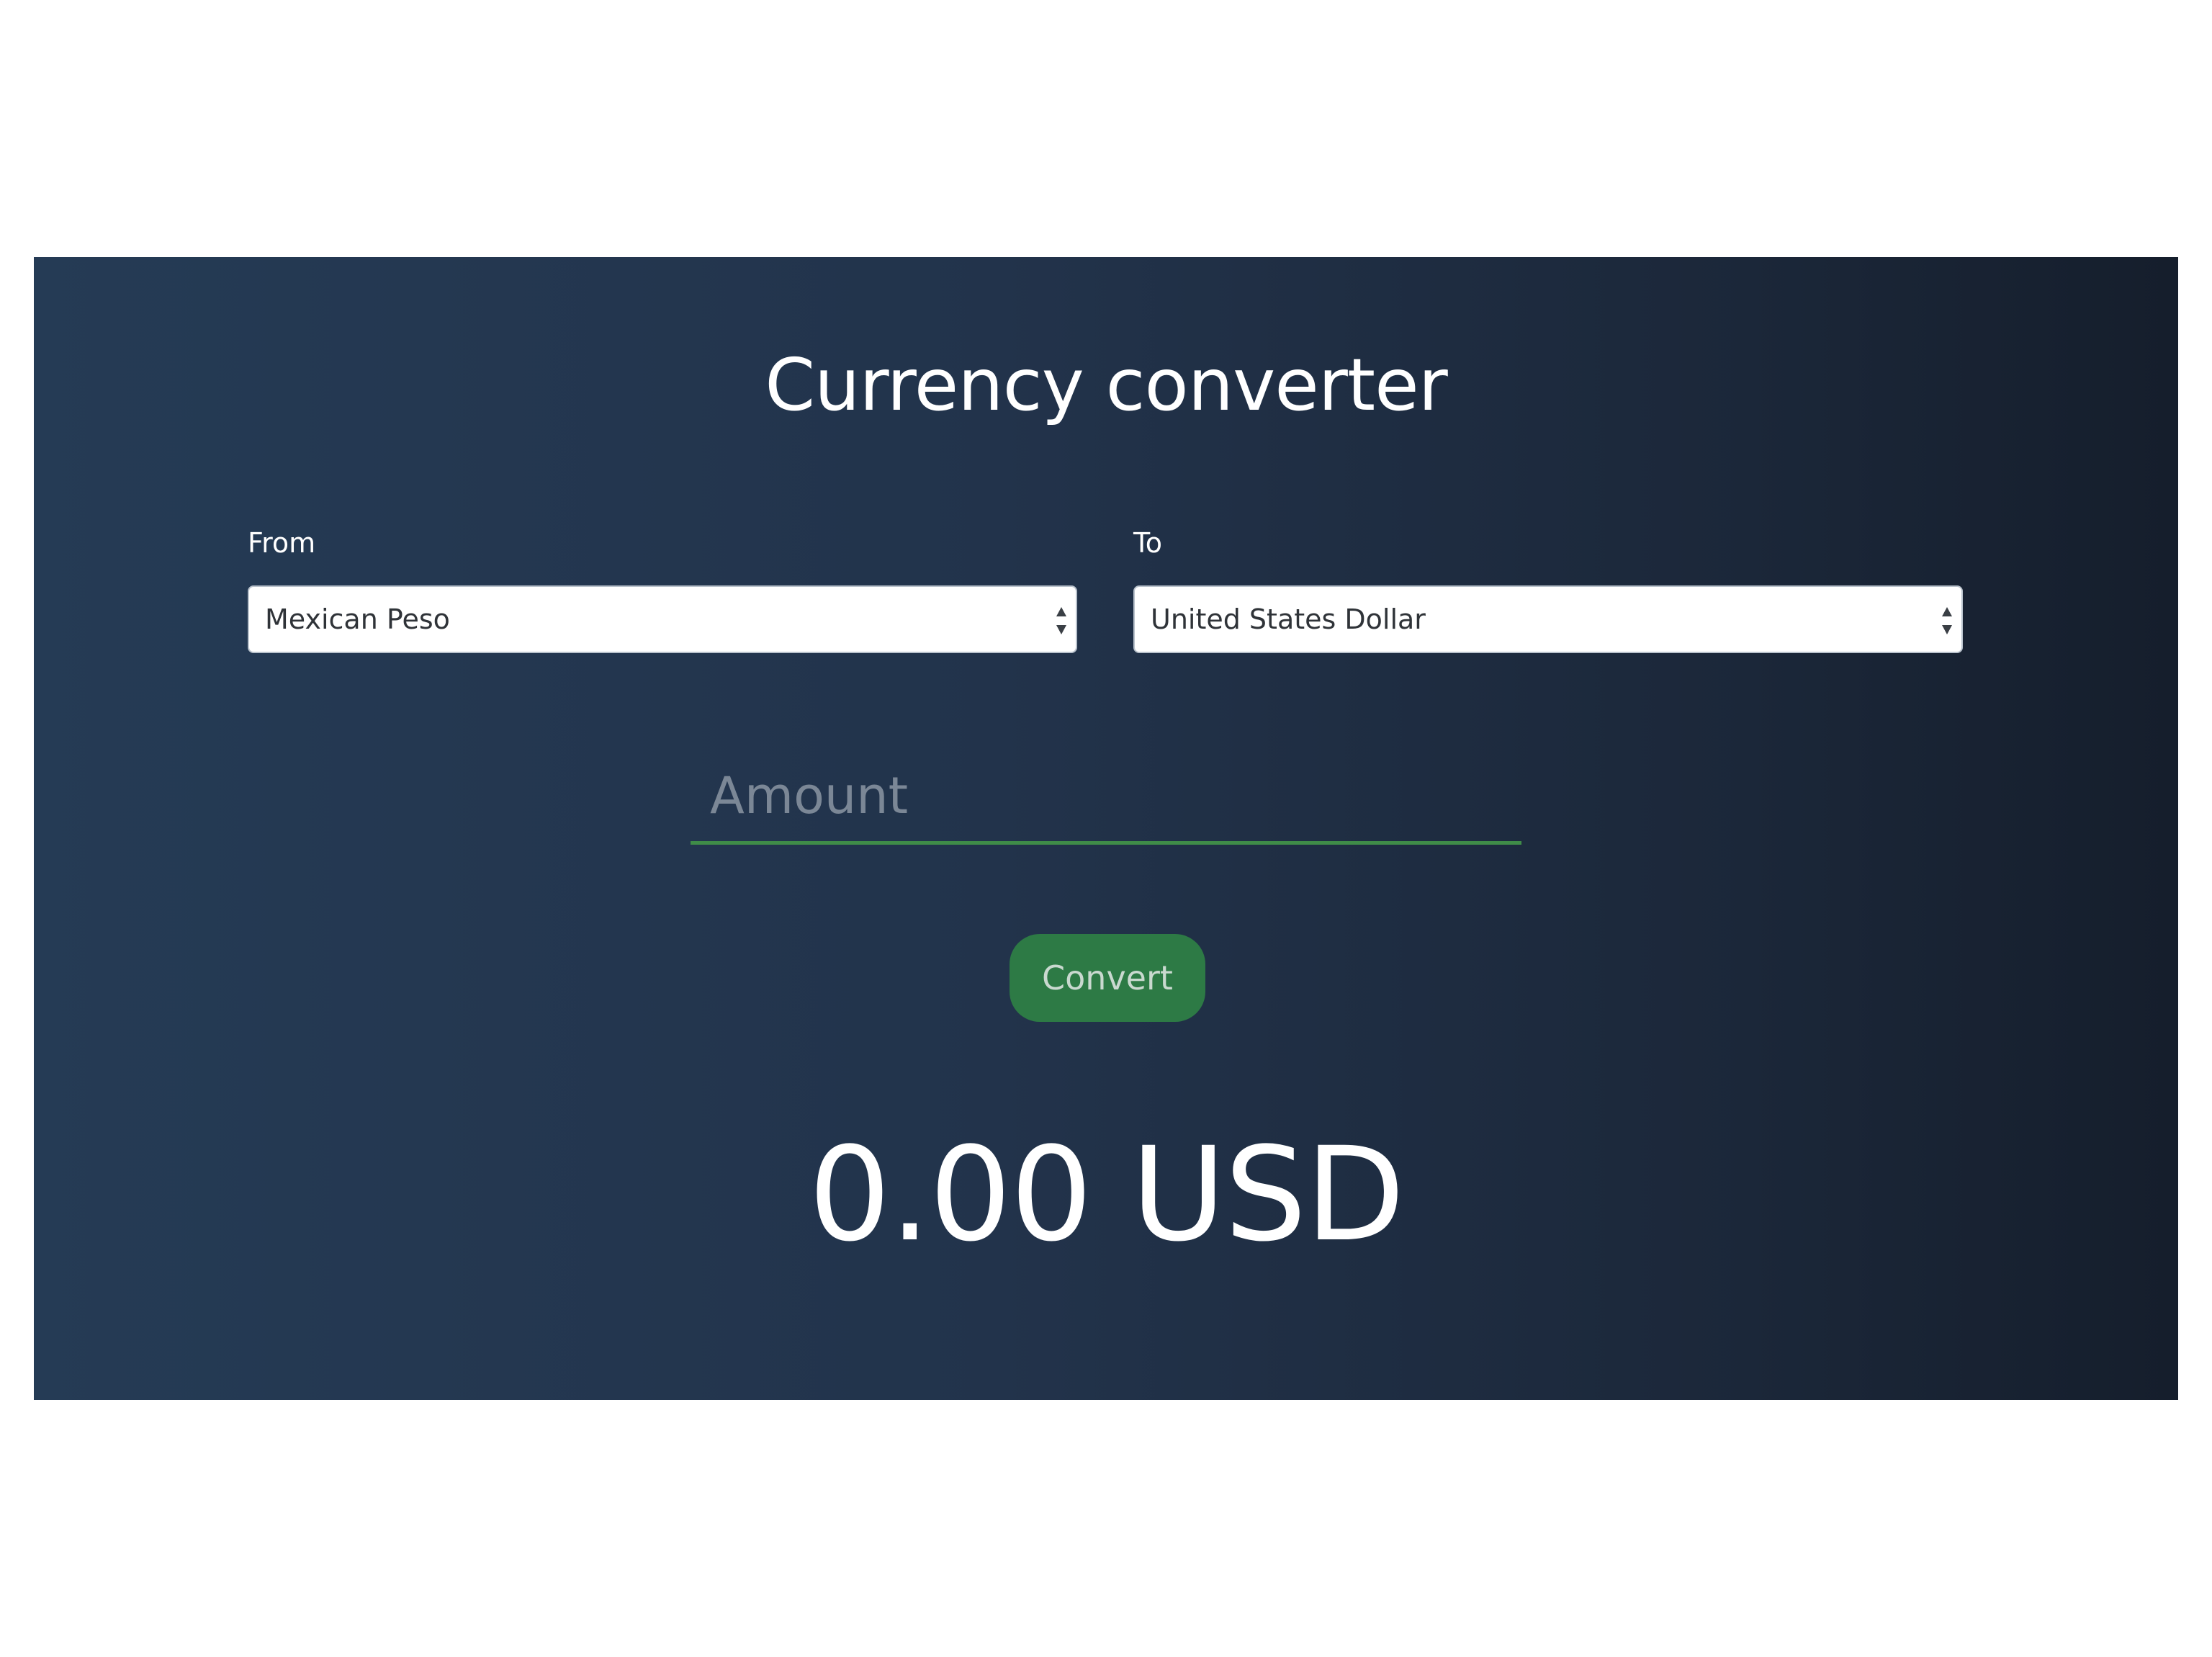 Image resolution: width=2212 pixels, height=1657 pixels. Describe the element at coordinates (1107, 978) in the screenshot. I see `convert-button: Convert` at that location.